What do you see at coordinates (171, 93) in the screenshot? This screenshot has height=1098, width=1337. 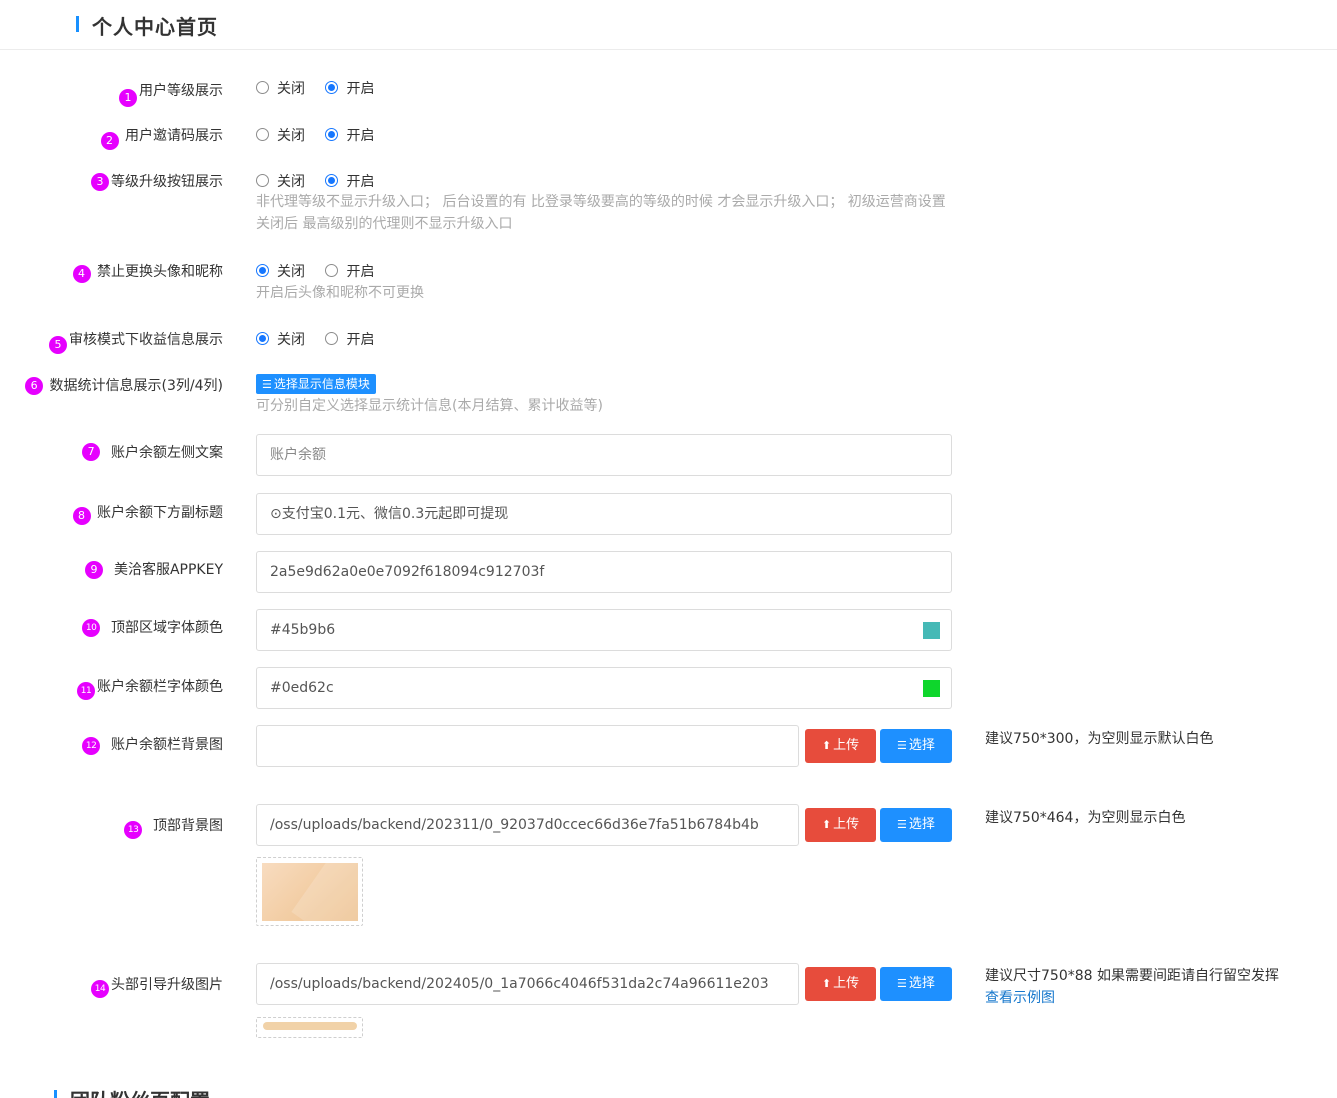 I see `field-label: 1 用户等级展示` at bounding box center [171, 93].